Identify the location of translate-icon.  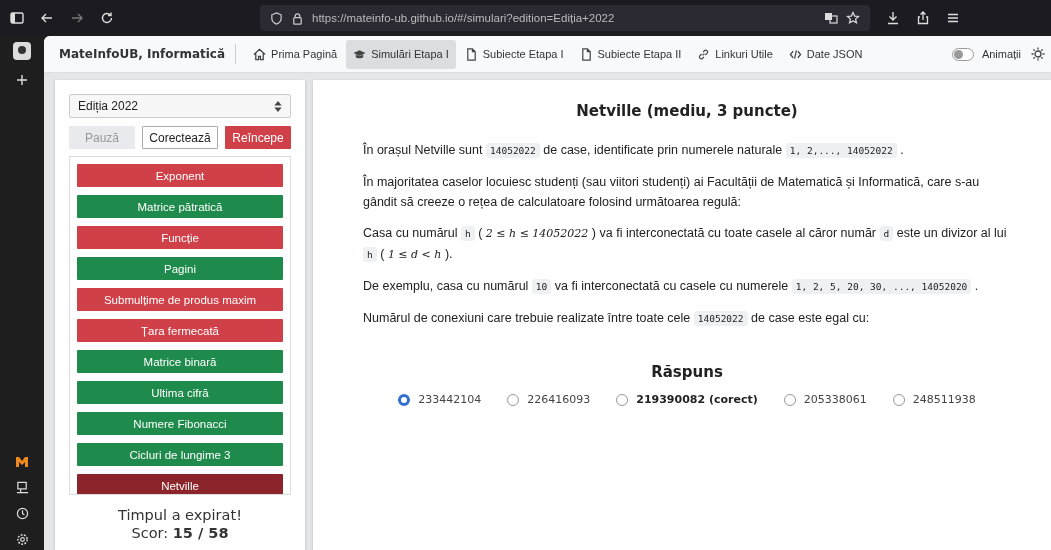
(831, 18).